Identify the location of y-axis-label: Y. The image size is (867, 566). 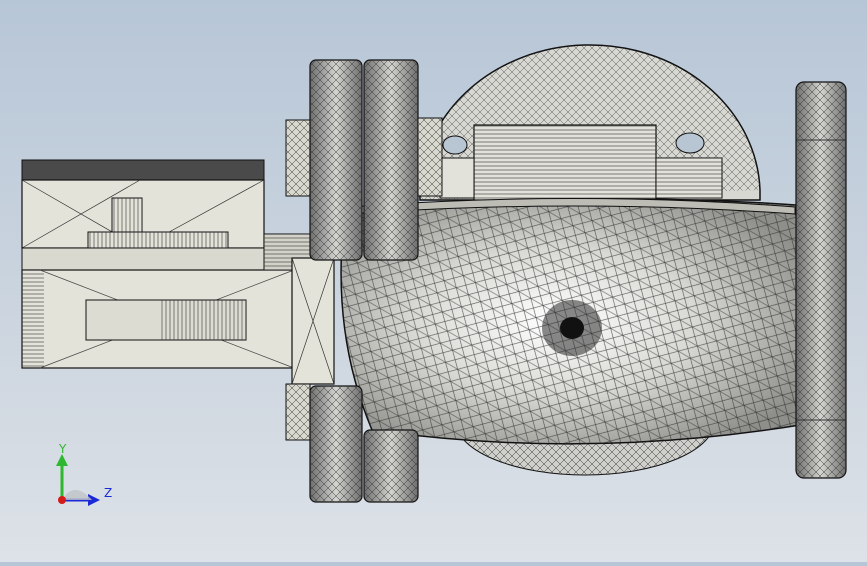
(63, 449).